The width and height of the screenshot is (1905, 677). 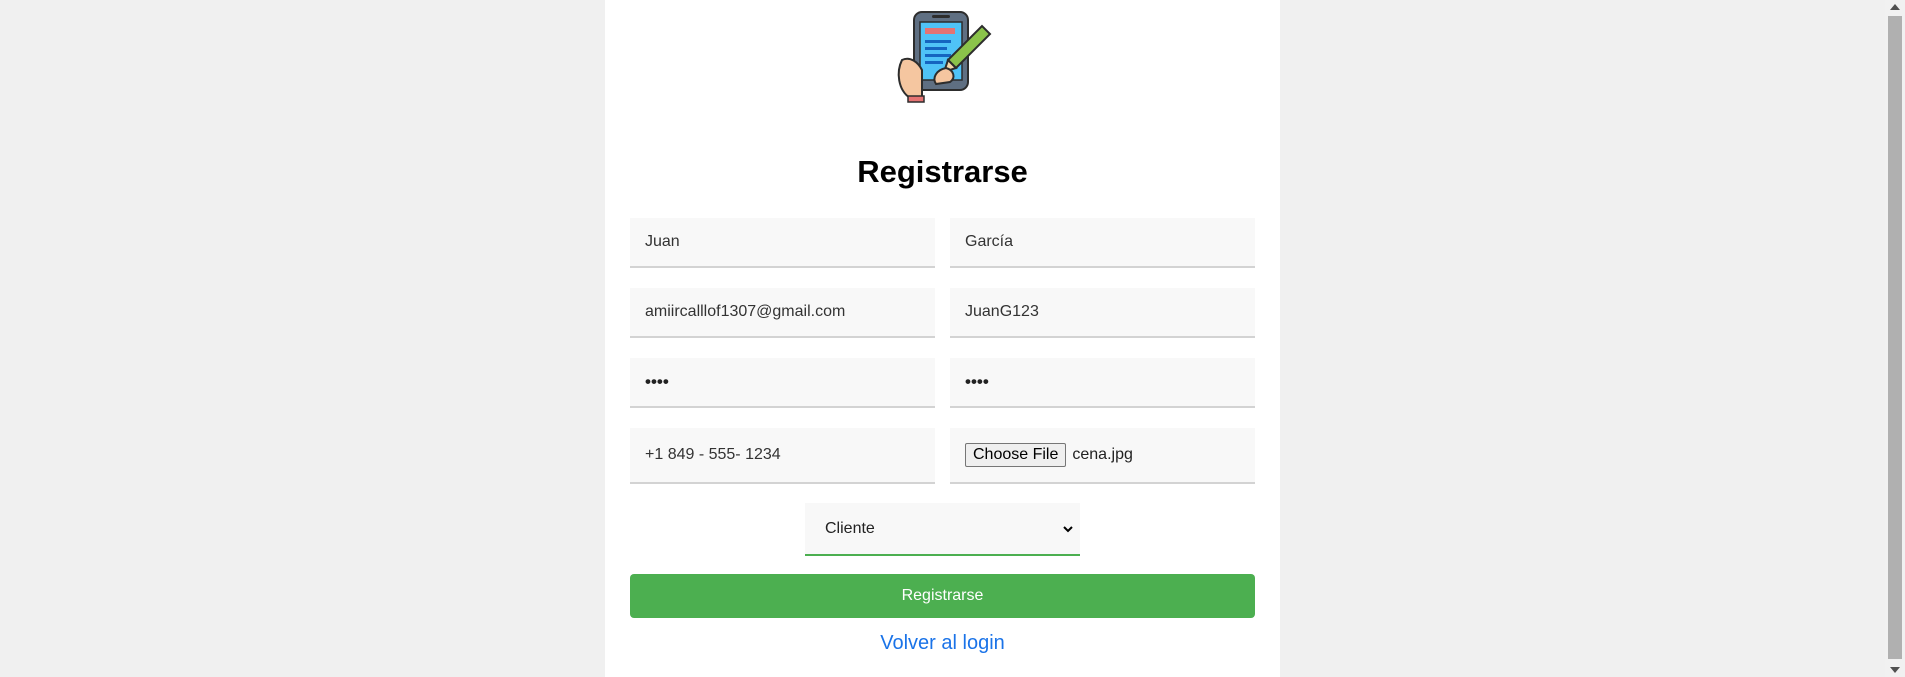 What do you see at coordinates (662, 241) in the screenshot?
I see `first-name-value: Juan` at bounding box center [662, 241].